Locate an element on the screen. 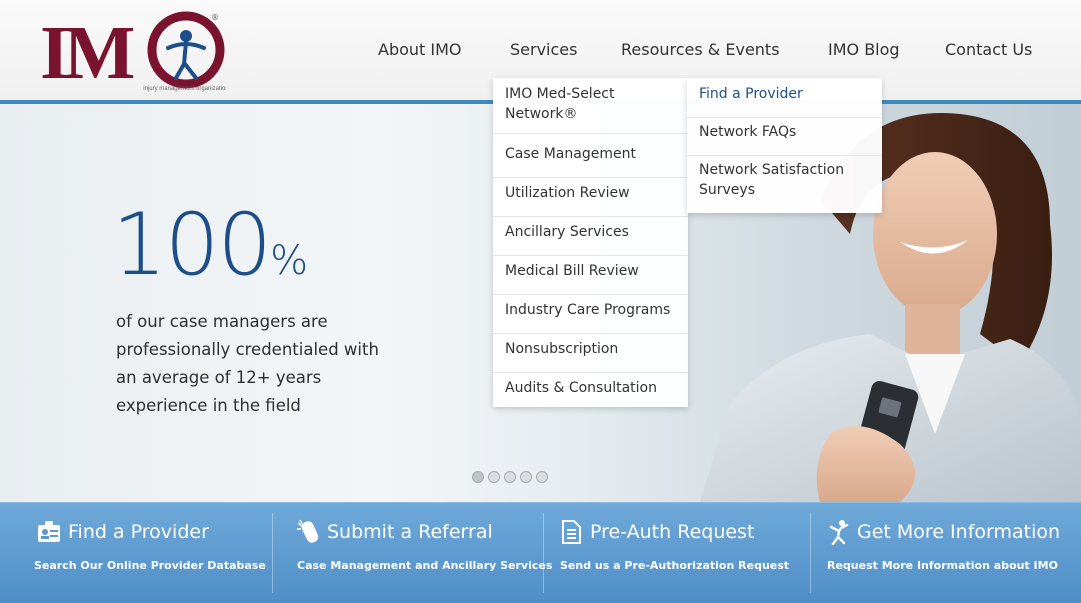  document-icon is located at coordinates (571, 532).